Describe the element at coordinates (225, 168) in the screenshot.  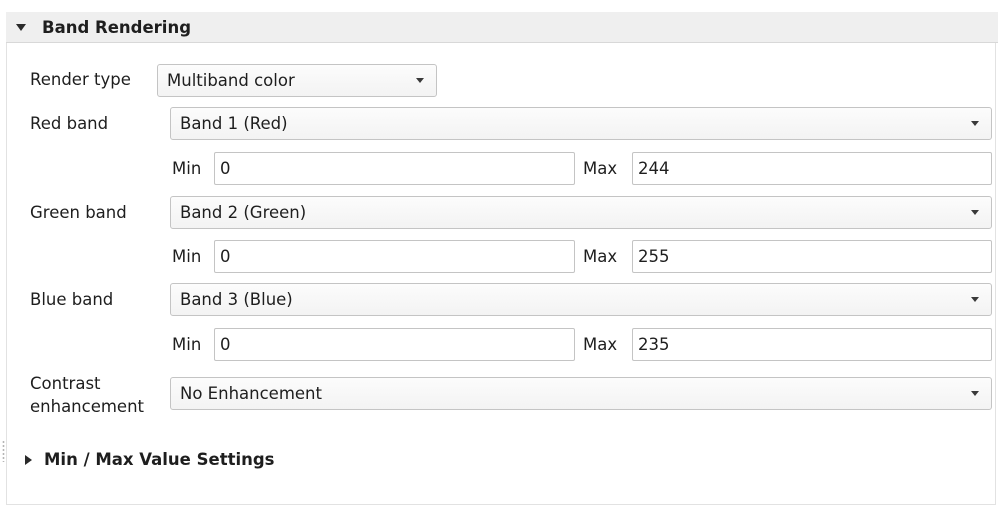
I see `red-min-value: 0` at that location.